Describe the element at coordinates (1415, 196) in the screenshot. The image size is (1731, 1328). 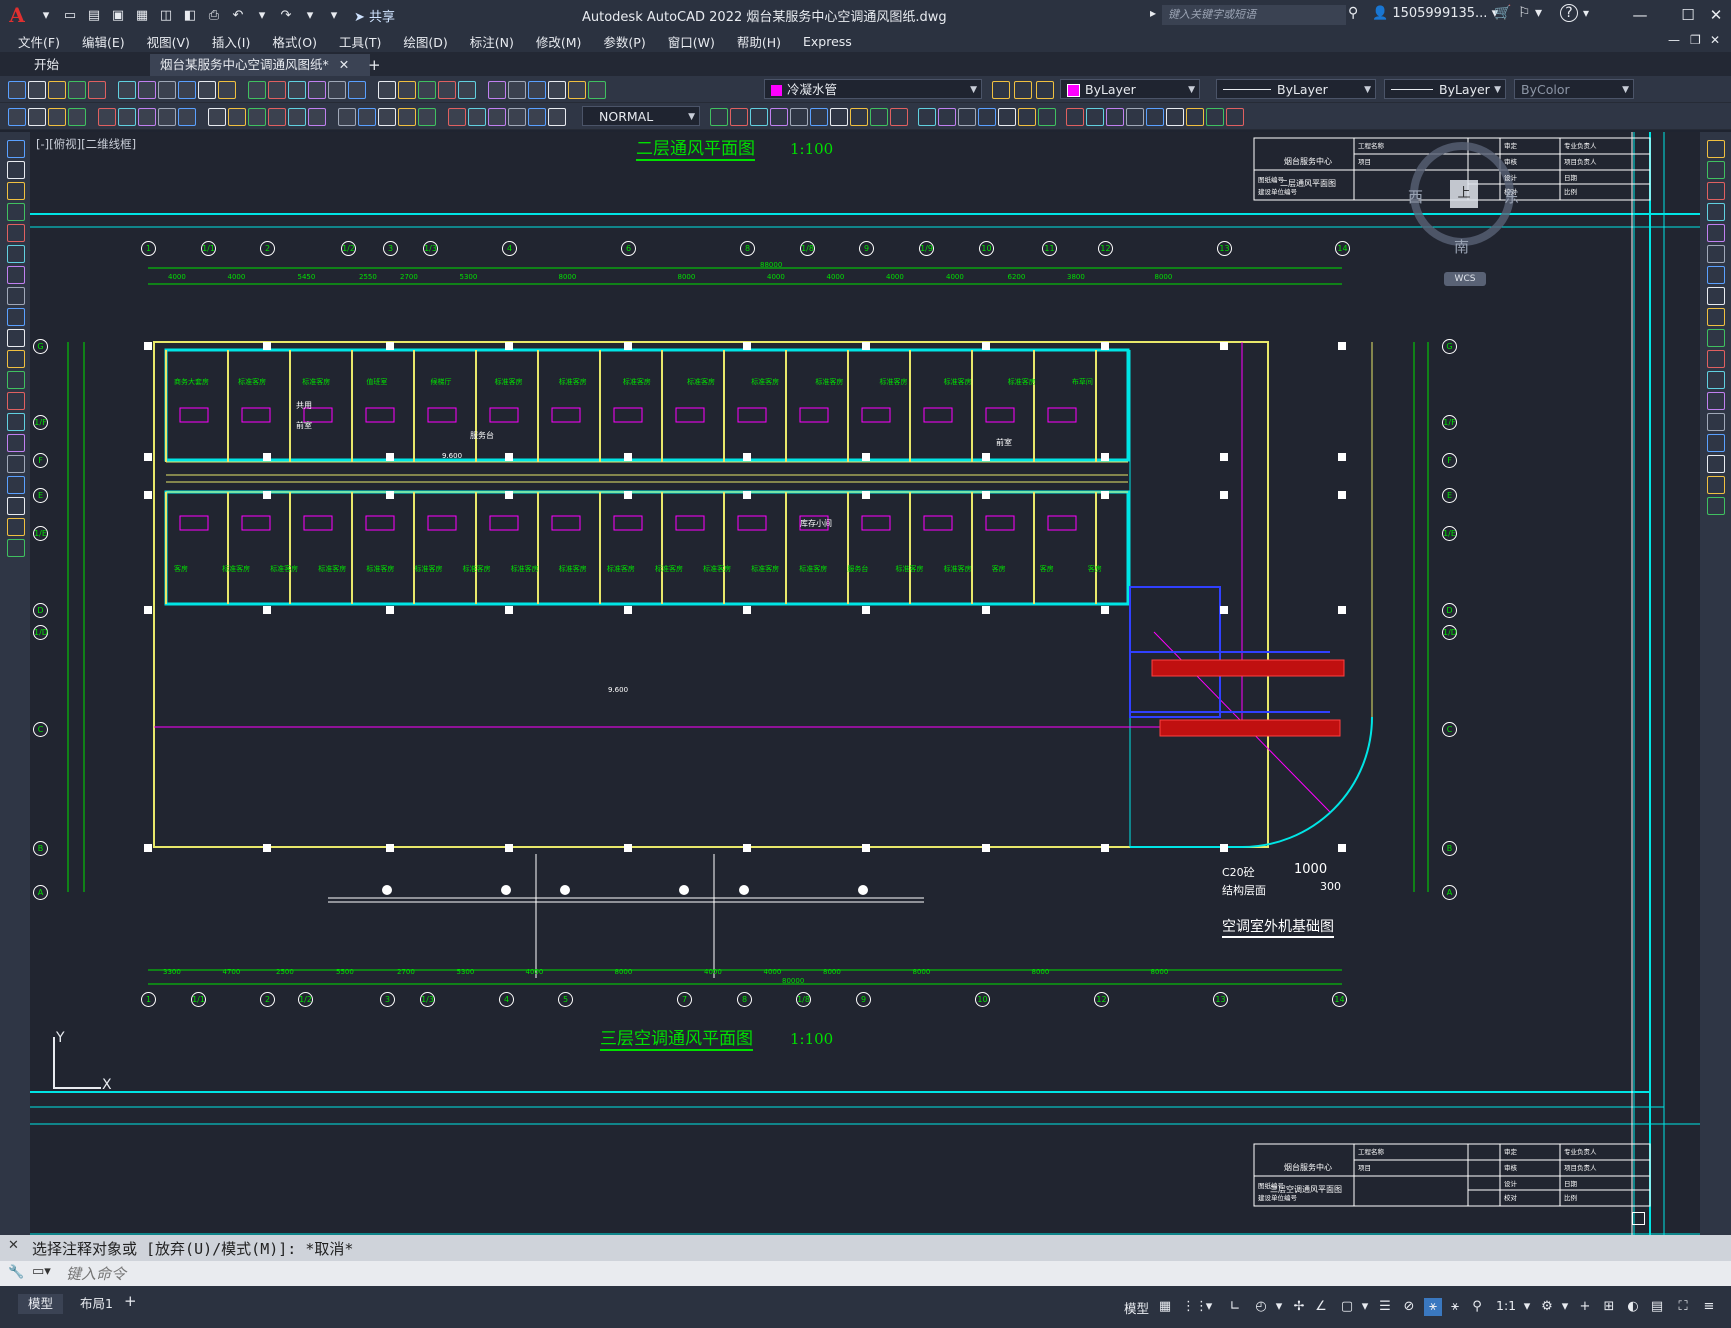
I see `viewcube-west: 西` at that location.